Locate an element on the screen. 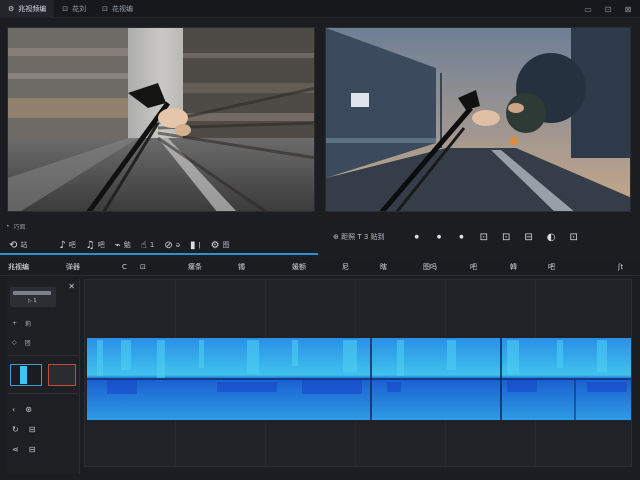 This screenshot has height=480, width=640. mode-tab-8: 尼 is located at coordinates (345, 267).